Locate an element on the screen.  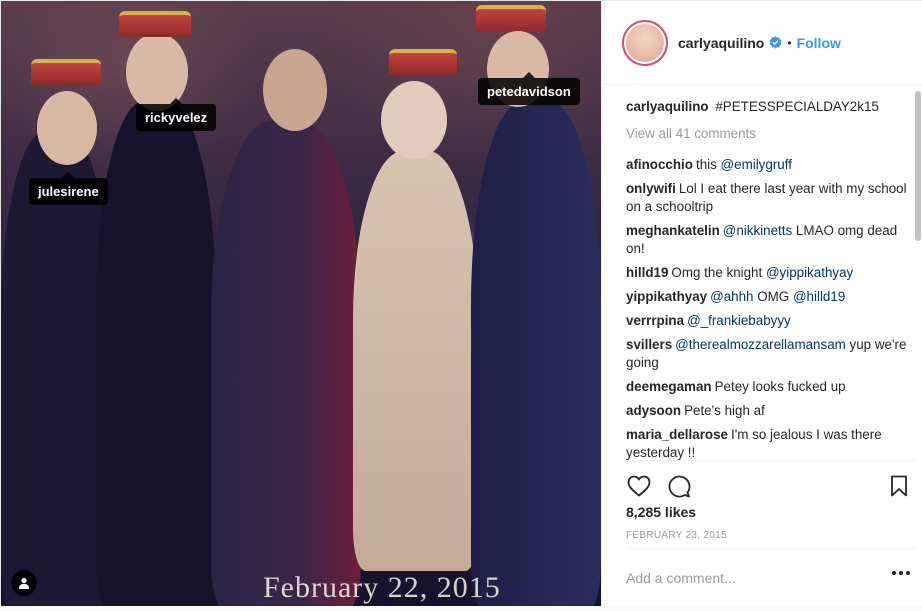
comment-text: OMG is located at coordinates (773, 296).